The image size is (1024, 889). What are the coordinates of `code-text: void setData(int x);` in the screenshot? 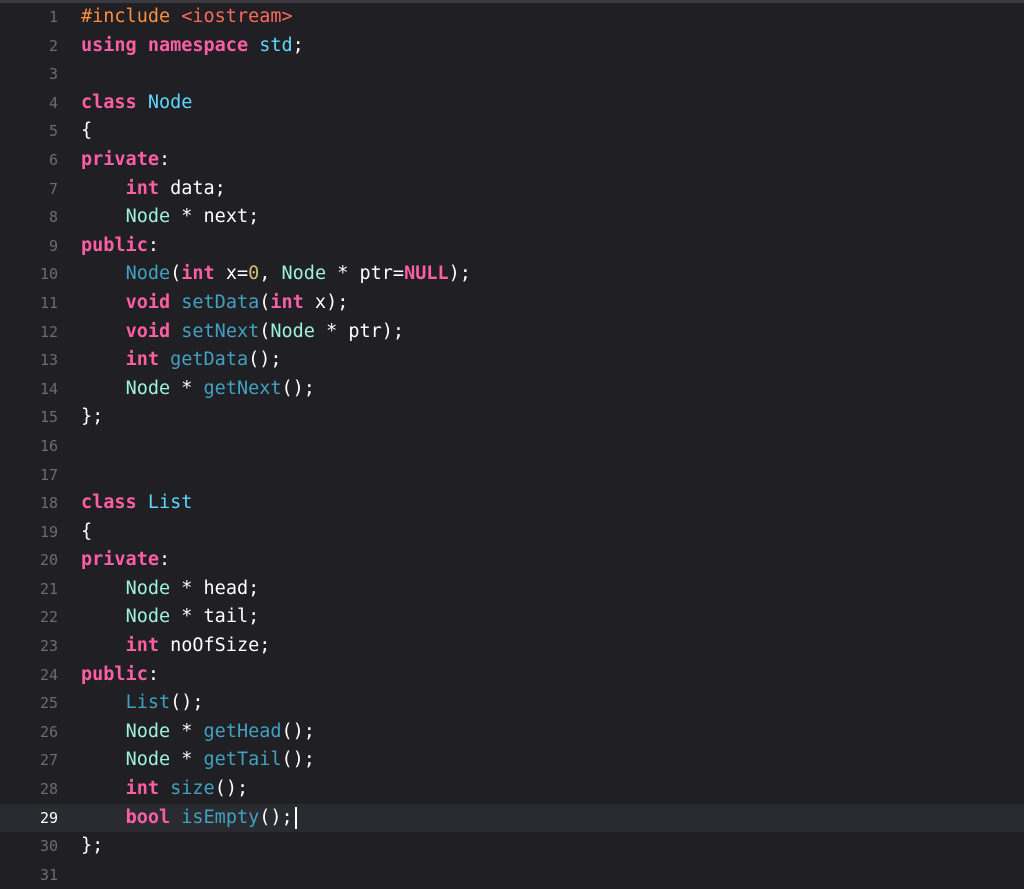 It's located at (215, 303).